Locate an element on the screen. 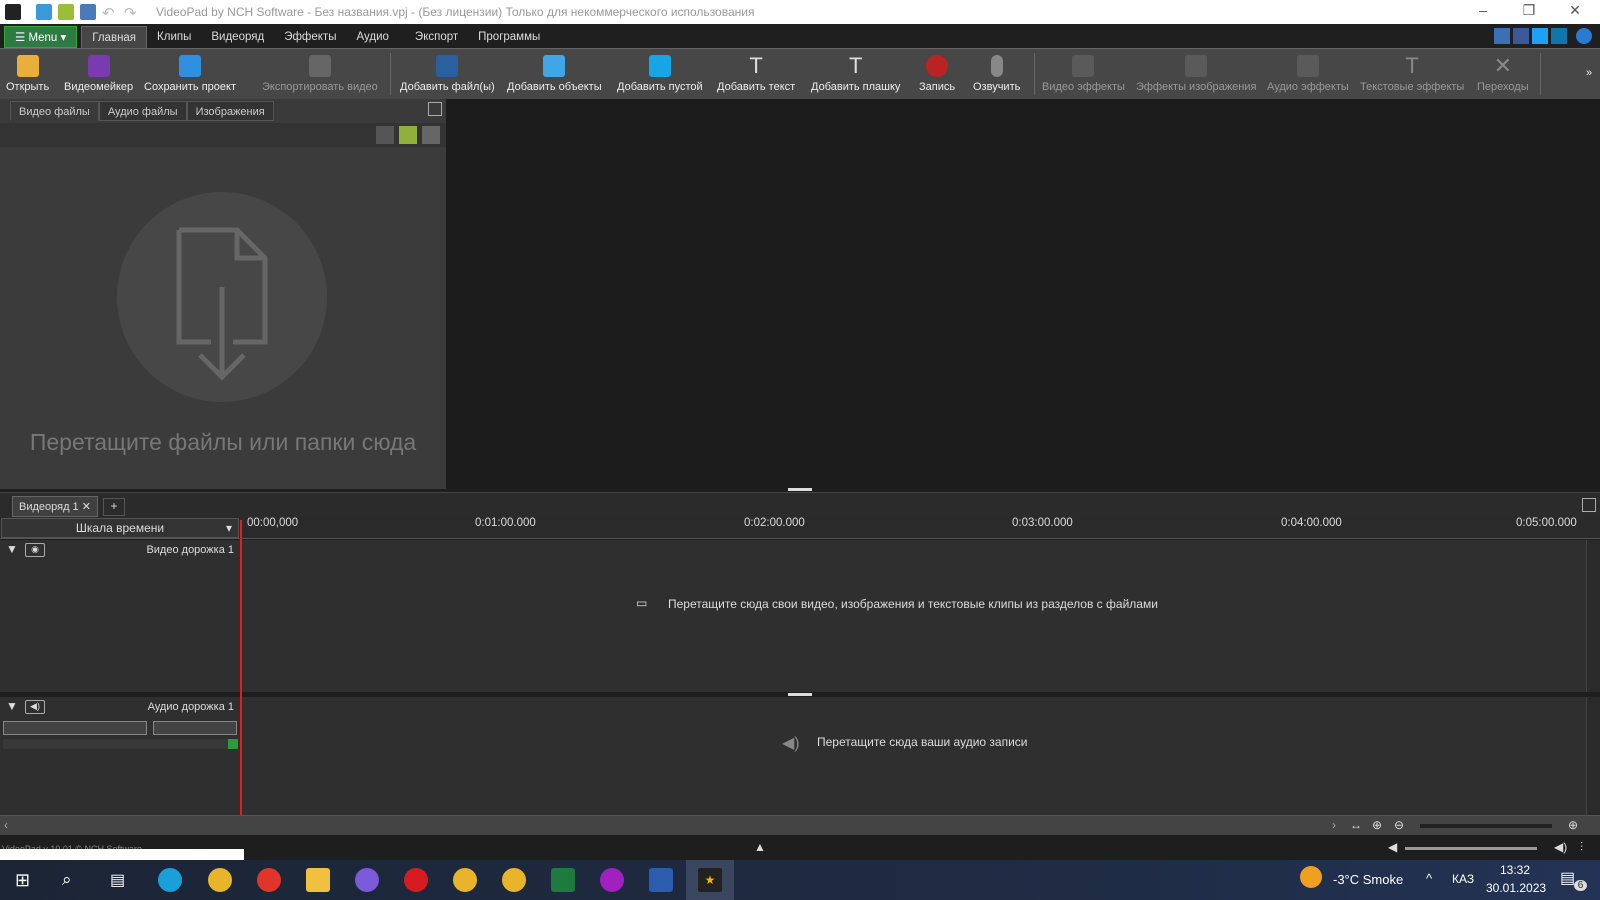  language-indicator: КАЗ is located at coordinates (1463, 879).